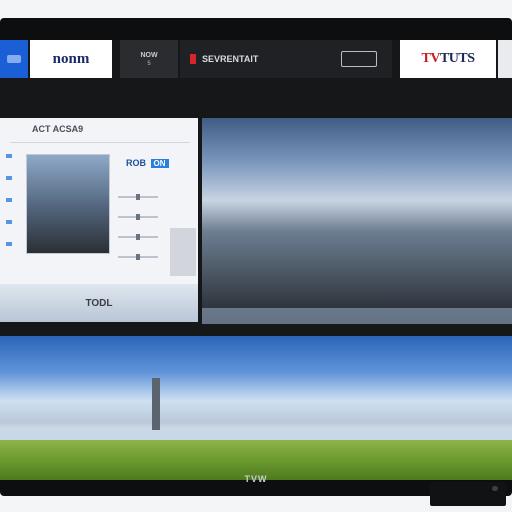 Image resolution: width=512 pixels, height=512 pixels. I want to click on app-tile-sublabel: 5, so click(149, 63).